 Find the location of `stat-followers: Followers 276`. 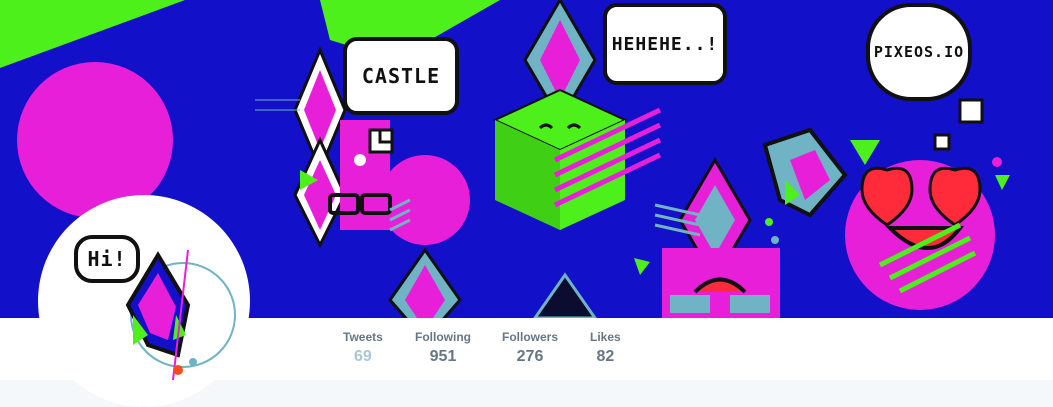

stat-followers: Followers 276 is located at coordinates (530, 348).